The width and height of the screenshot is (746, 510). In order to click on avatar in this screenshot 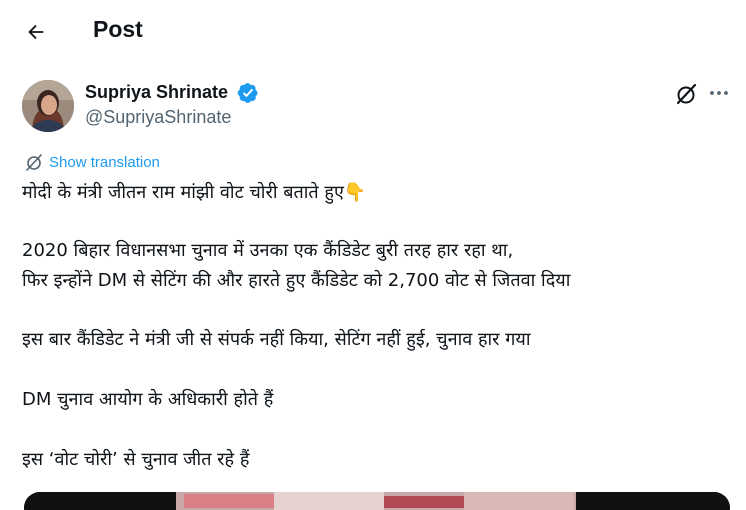, I will do `click(48, 106)`.